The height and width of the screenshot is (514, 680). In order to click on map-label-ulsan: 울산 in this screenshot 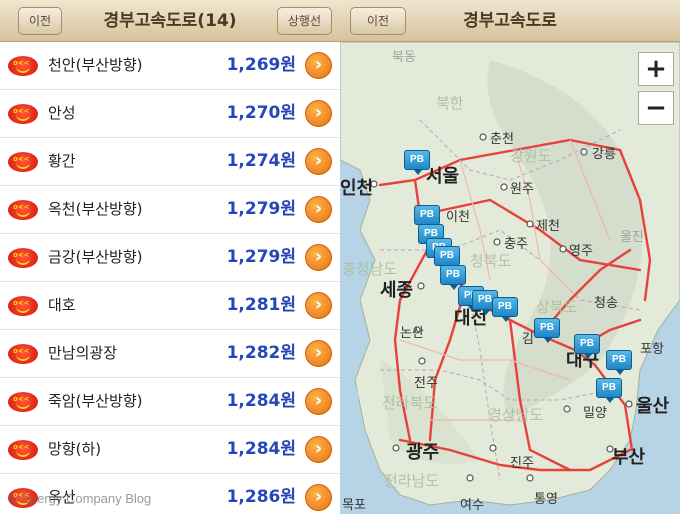, I will do `click(653, 406)`.